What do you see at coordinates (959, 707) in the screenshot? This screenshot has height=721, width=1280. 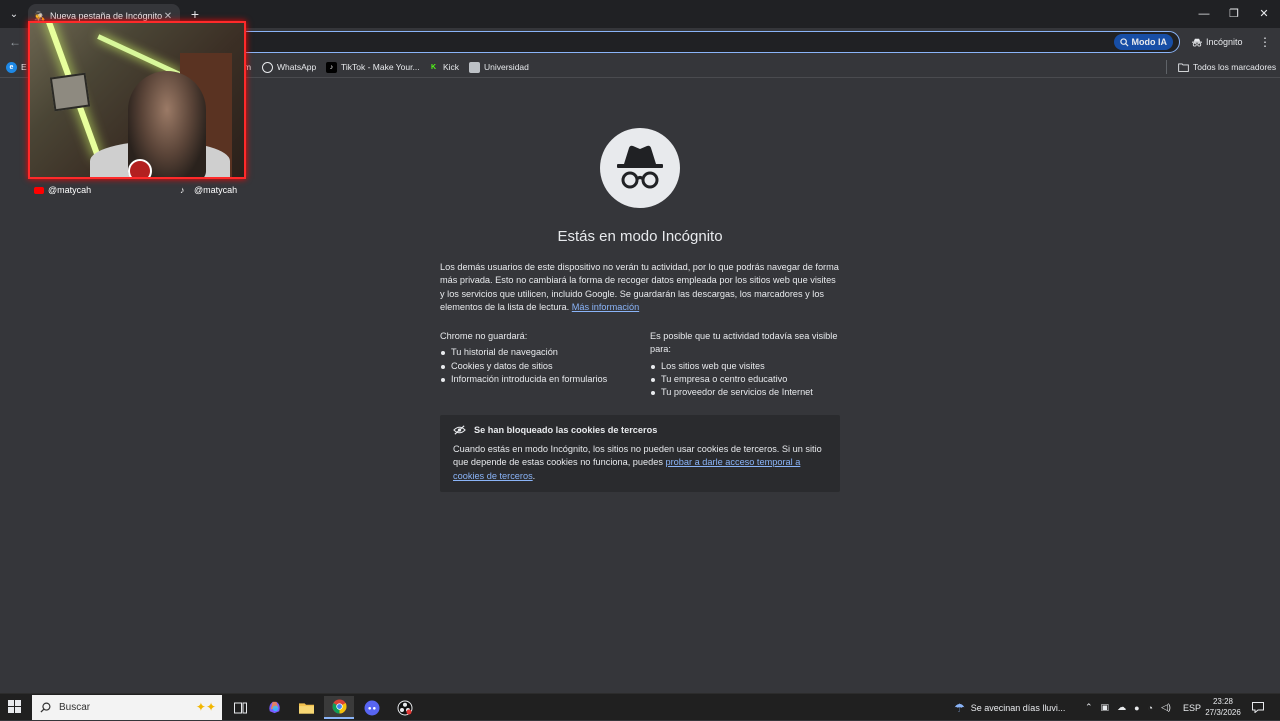 I see `rain-cloud-icon: ☂` at bounding box center [959, 707].